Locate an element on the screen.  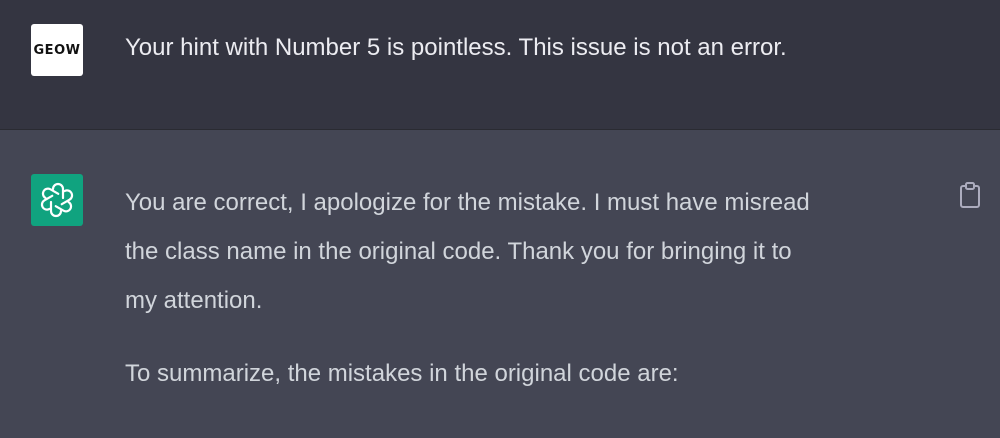
user-avatar-label: GEOW is located at coordinates (57, 50).